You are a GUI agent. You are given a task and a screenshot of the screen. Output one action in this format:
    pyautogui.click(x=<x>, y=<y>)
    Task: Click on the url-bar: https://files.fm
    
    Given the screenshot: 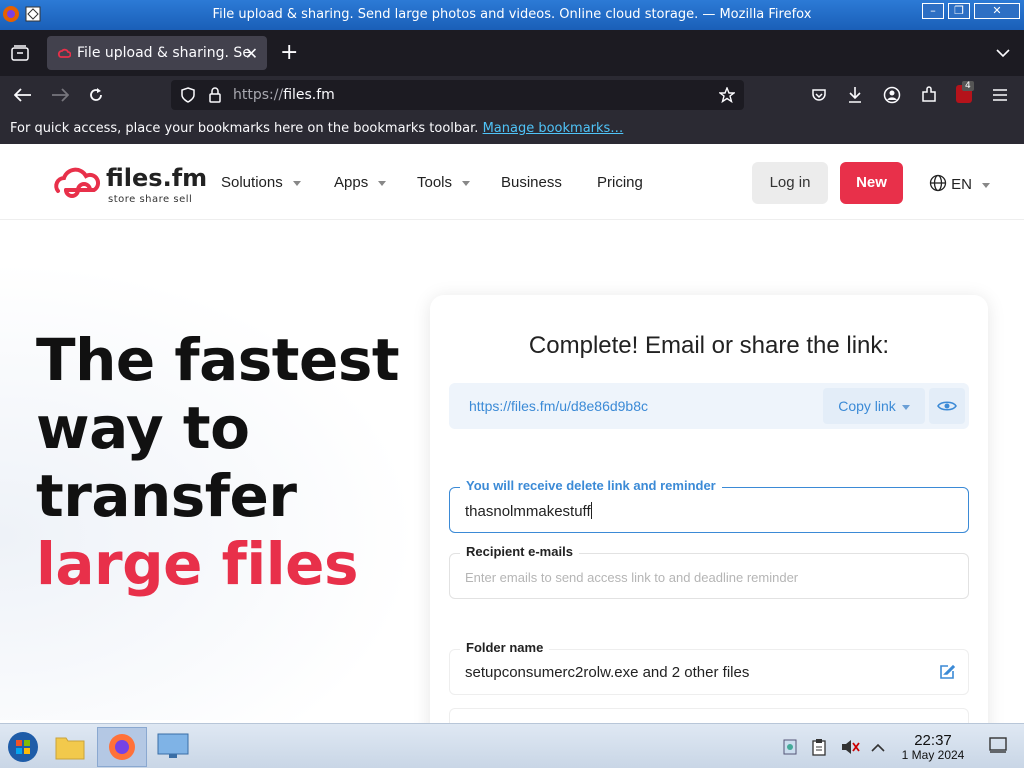 What is the action you would take?
    pyautogui.click(x=457, y=95)
    